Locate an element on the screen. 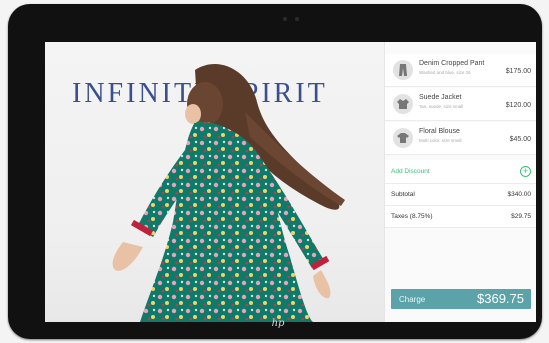 This screenshot has height=343, width=549. subtotal-value: $340.00 is located at coordinates (519, 194).